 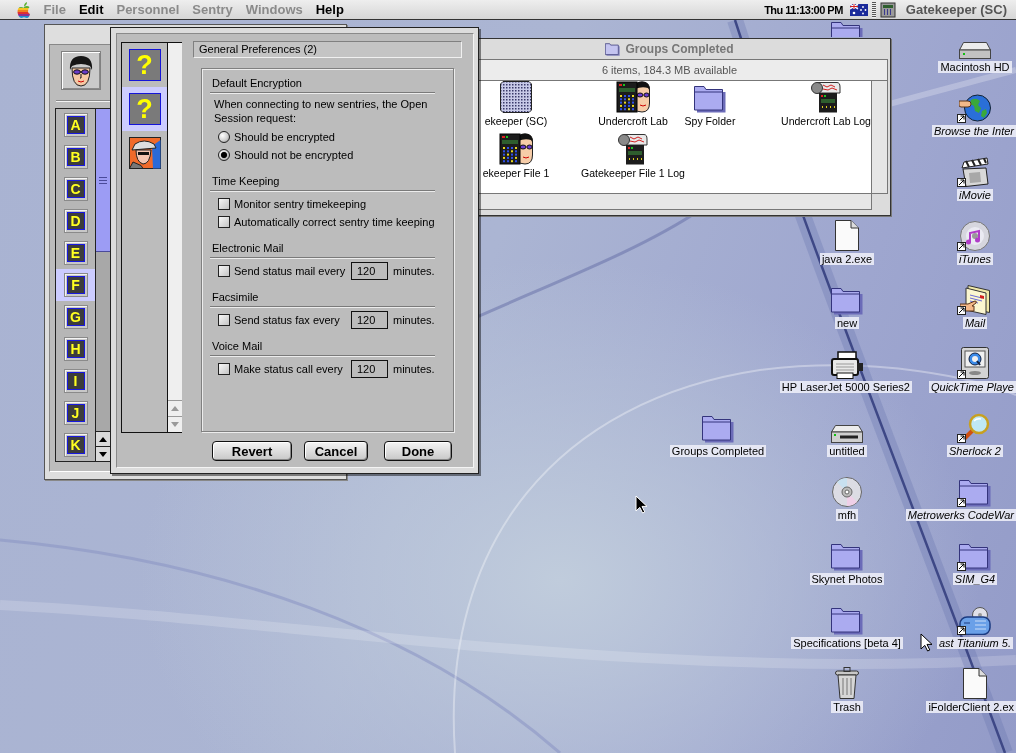 I want to click on clapperboard-icon, so click(x=975, y=172).